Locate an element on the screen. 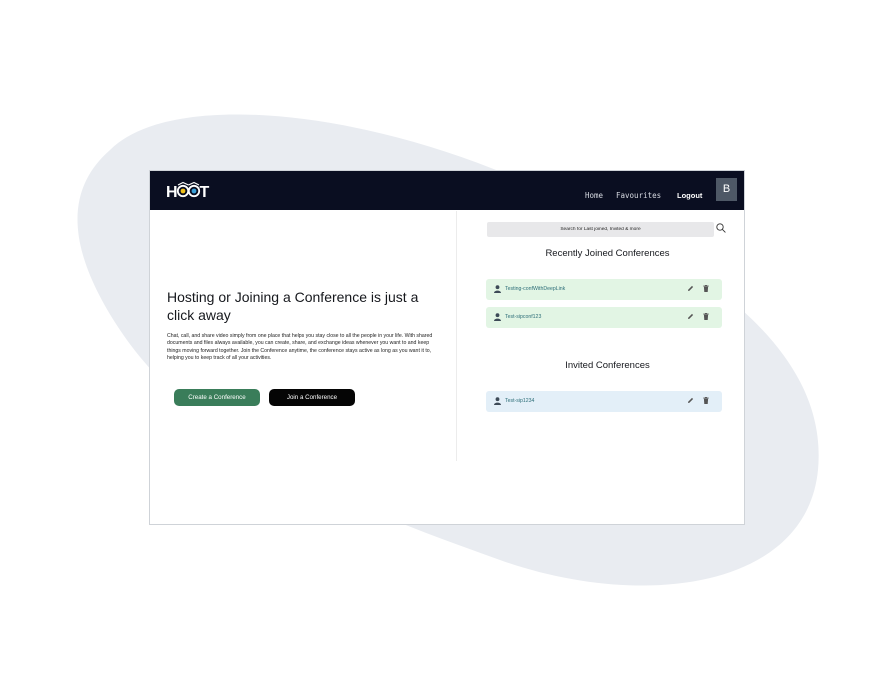  conference-name: Testing-confWithDeepLink is located at coordinates (535, 289).